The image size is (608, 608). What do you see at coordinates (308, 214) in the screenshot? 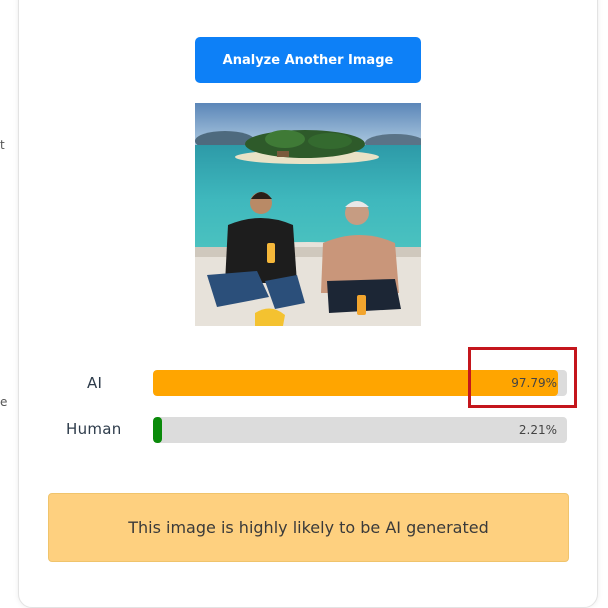
I see `analyzed-image` at bounding box center [308, 214].